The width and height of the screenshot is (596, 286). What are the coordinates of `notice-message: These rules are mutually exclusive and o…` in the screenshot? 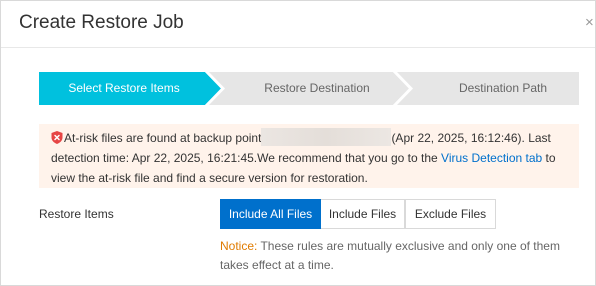 It's located at (390, 255).